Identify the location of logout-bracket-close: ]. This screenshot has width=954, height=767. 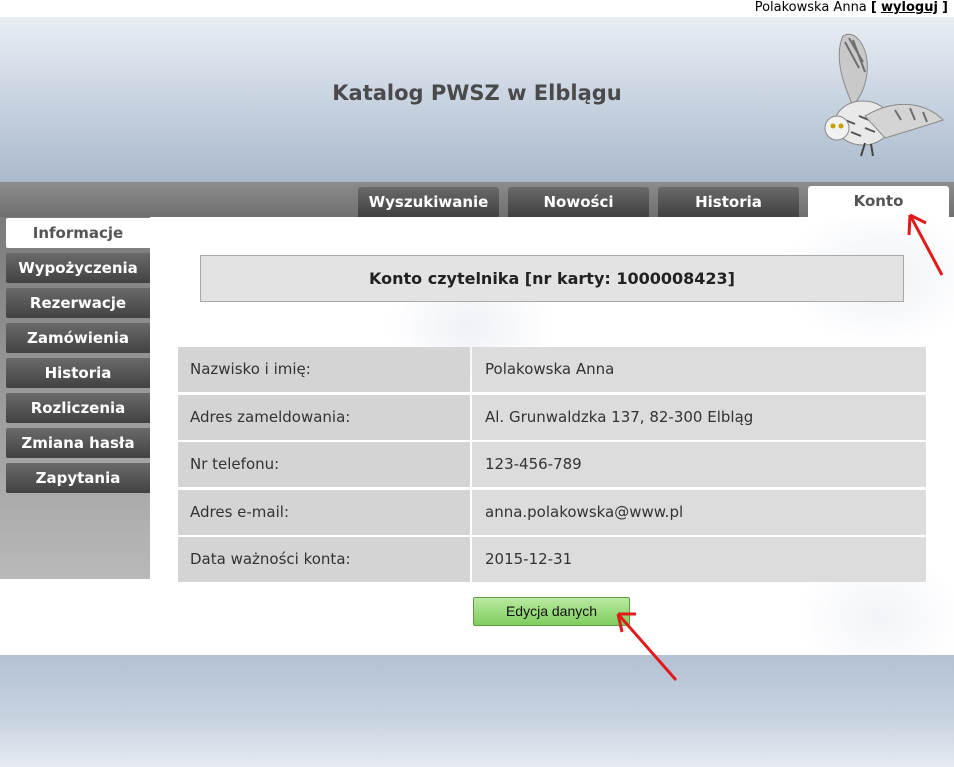
(945, 7).